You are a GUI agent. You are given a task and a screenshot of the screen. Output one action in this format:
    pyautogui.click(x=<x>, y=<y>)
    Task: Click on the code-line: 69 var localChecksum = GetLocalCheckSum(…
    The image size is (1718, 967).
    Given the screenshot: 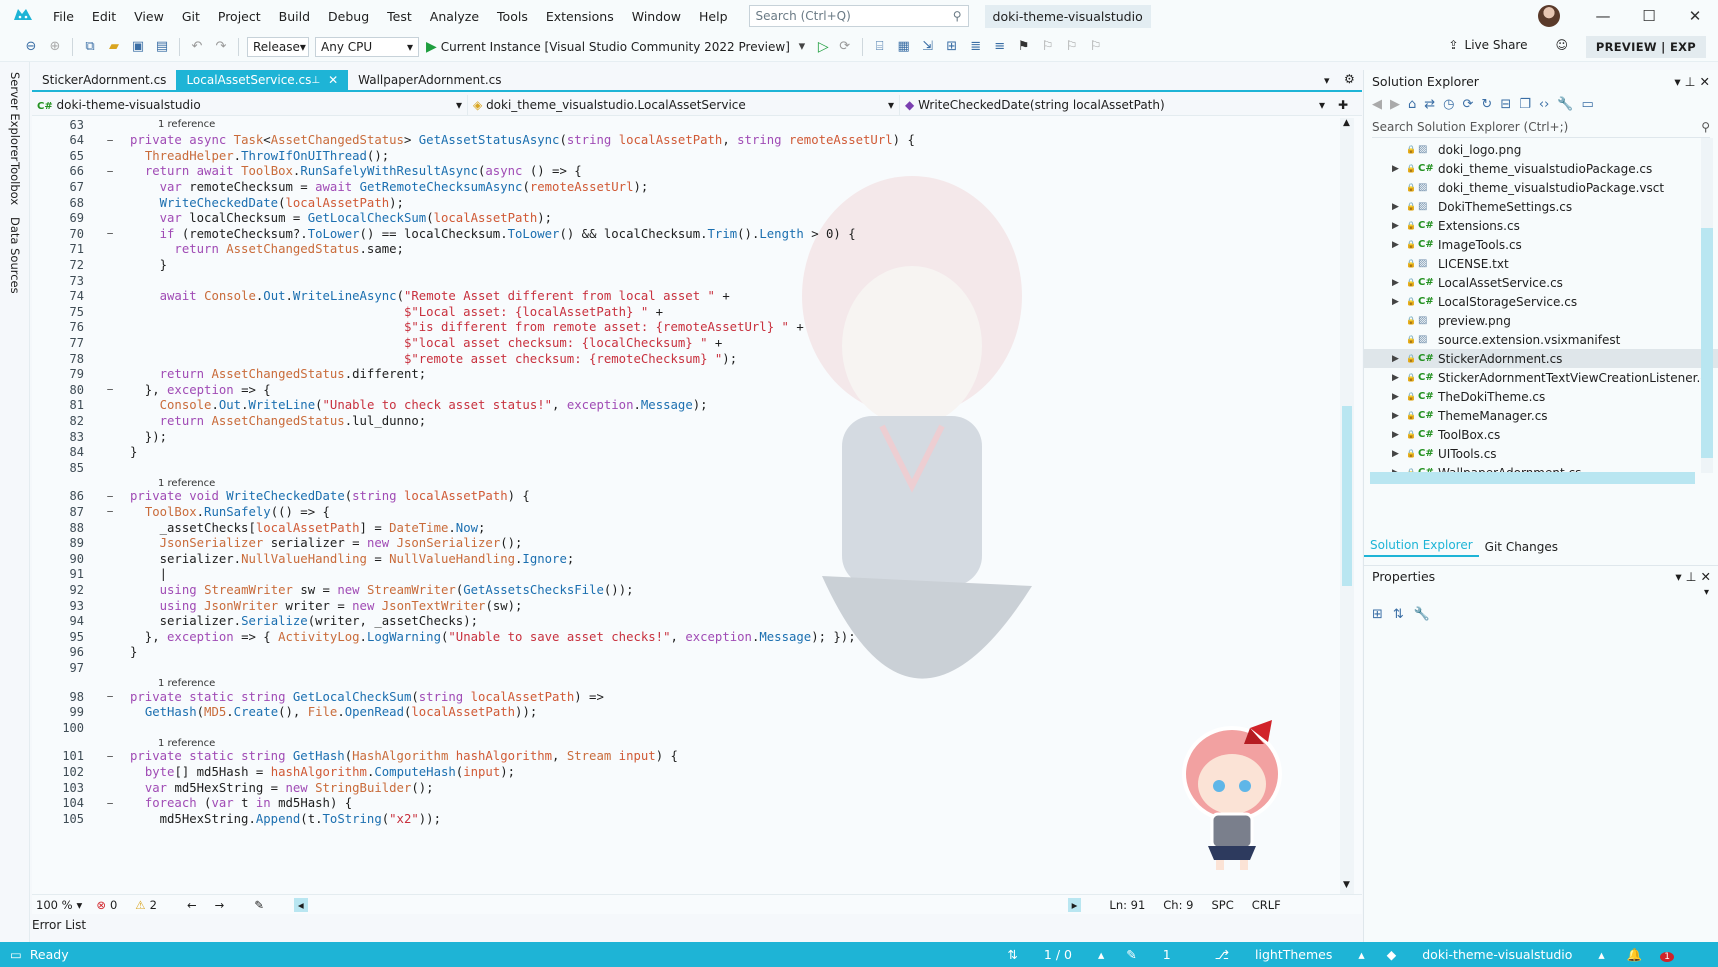 What is the action you would take?
    pyautogui.click(x=682, y=218)
    